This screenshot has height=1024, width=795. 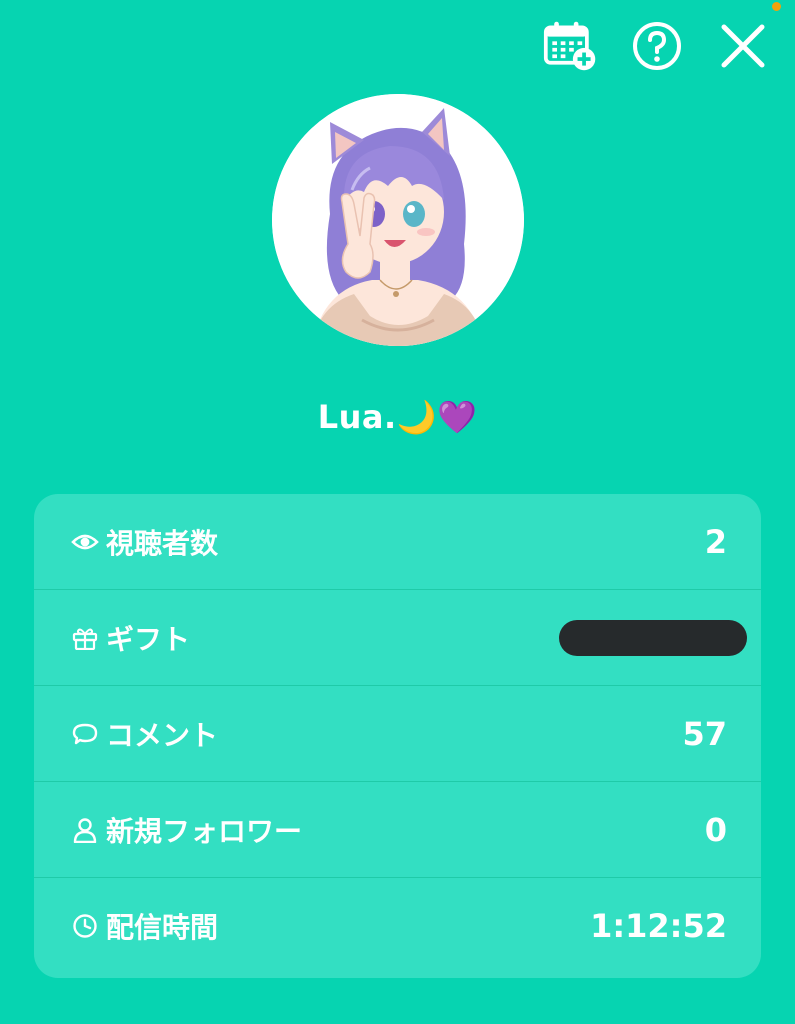 I want to click on stat-value-comments: 57, so click(x=704, y=733).